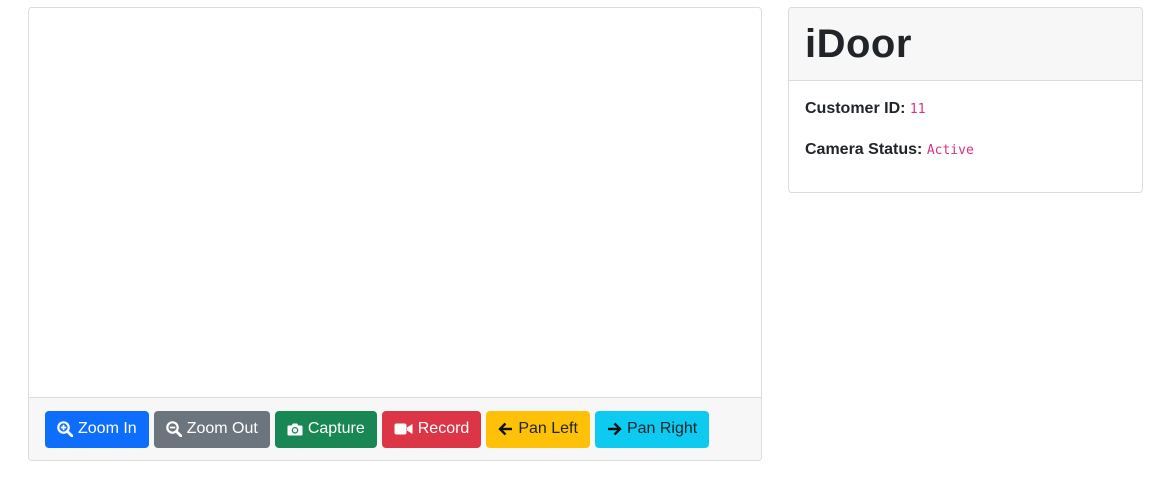 The image size is (1159, 493). Describe the element at coordinates (614, 429) in the screenshot. I see `arrow-right-icon` at that location.